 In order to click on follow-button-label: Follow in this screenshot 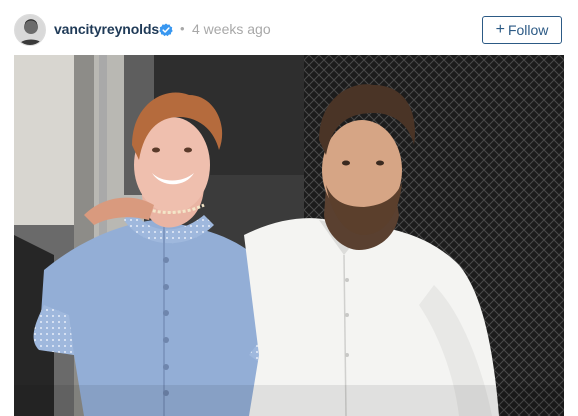, I will do `click(528, 30)`.